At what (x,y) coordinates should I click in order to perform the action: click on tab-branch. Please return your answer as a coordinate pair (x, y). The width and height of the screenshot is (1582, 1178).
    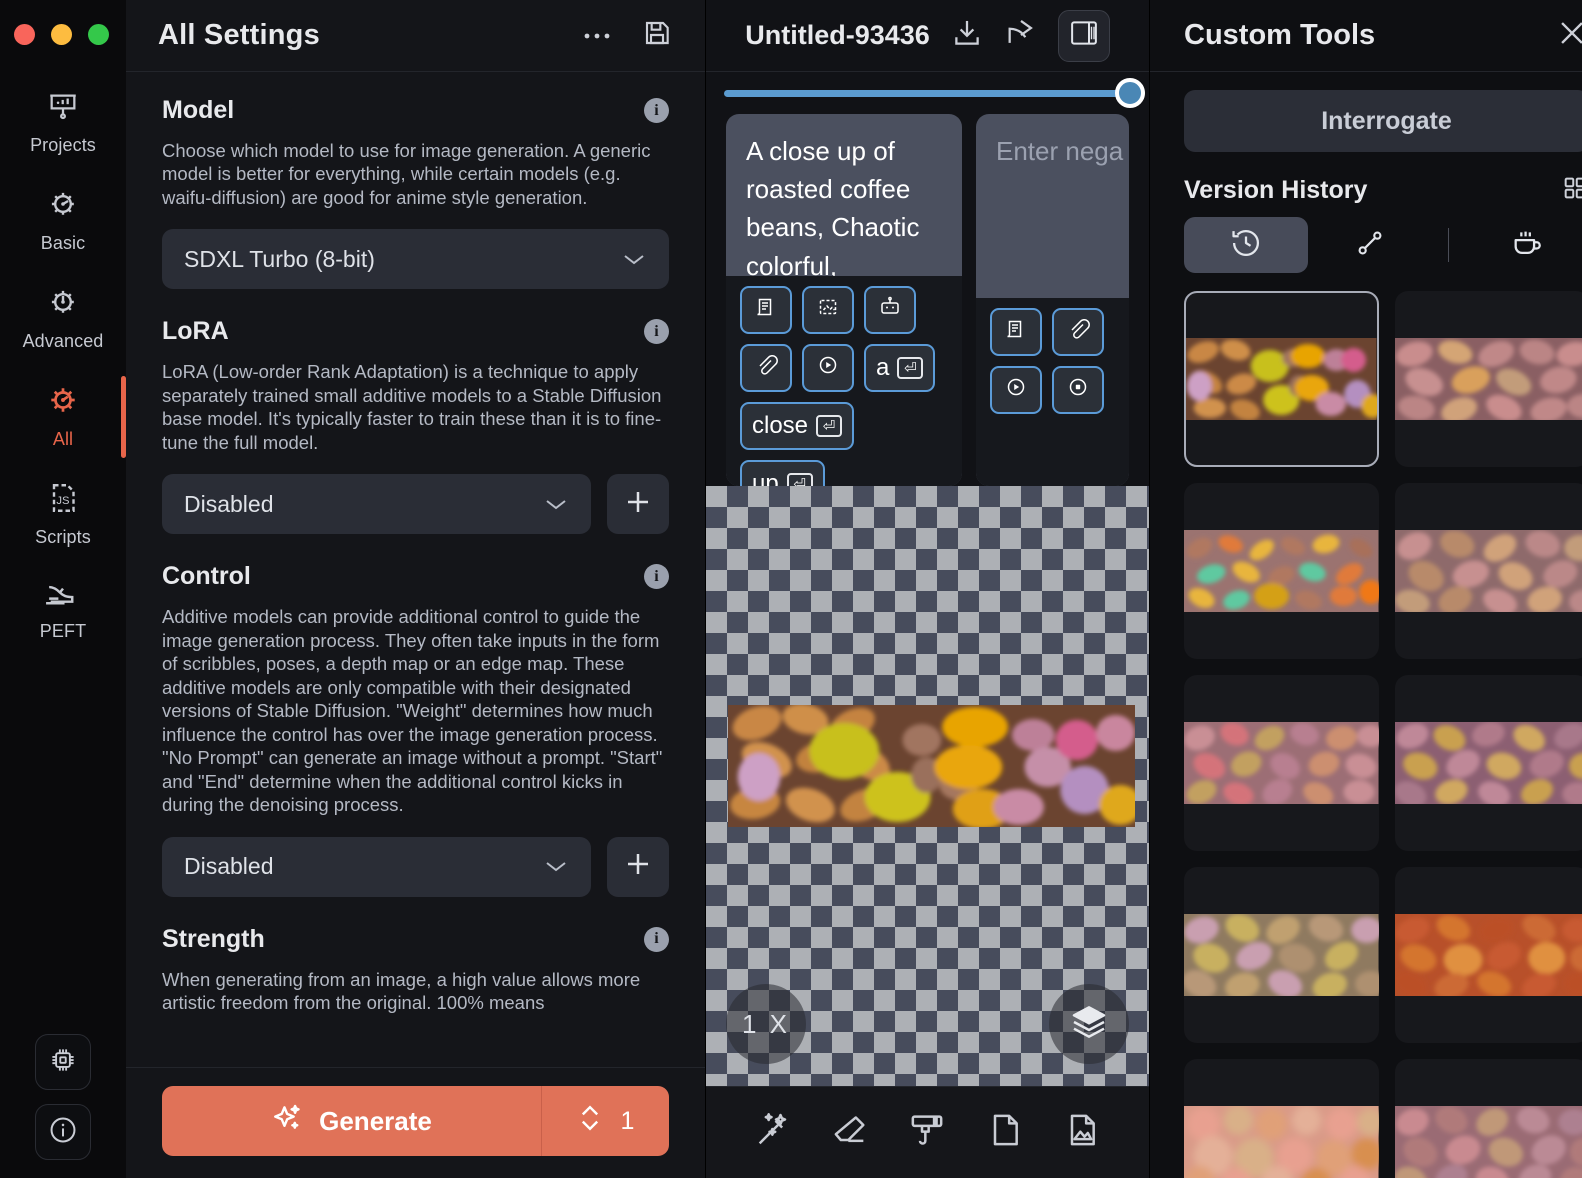
    Looking at the image, I should click on (1370, 245).